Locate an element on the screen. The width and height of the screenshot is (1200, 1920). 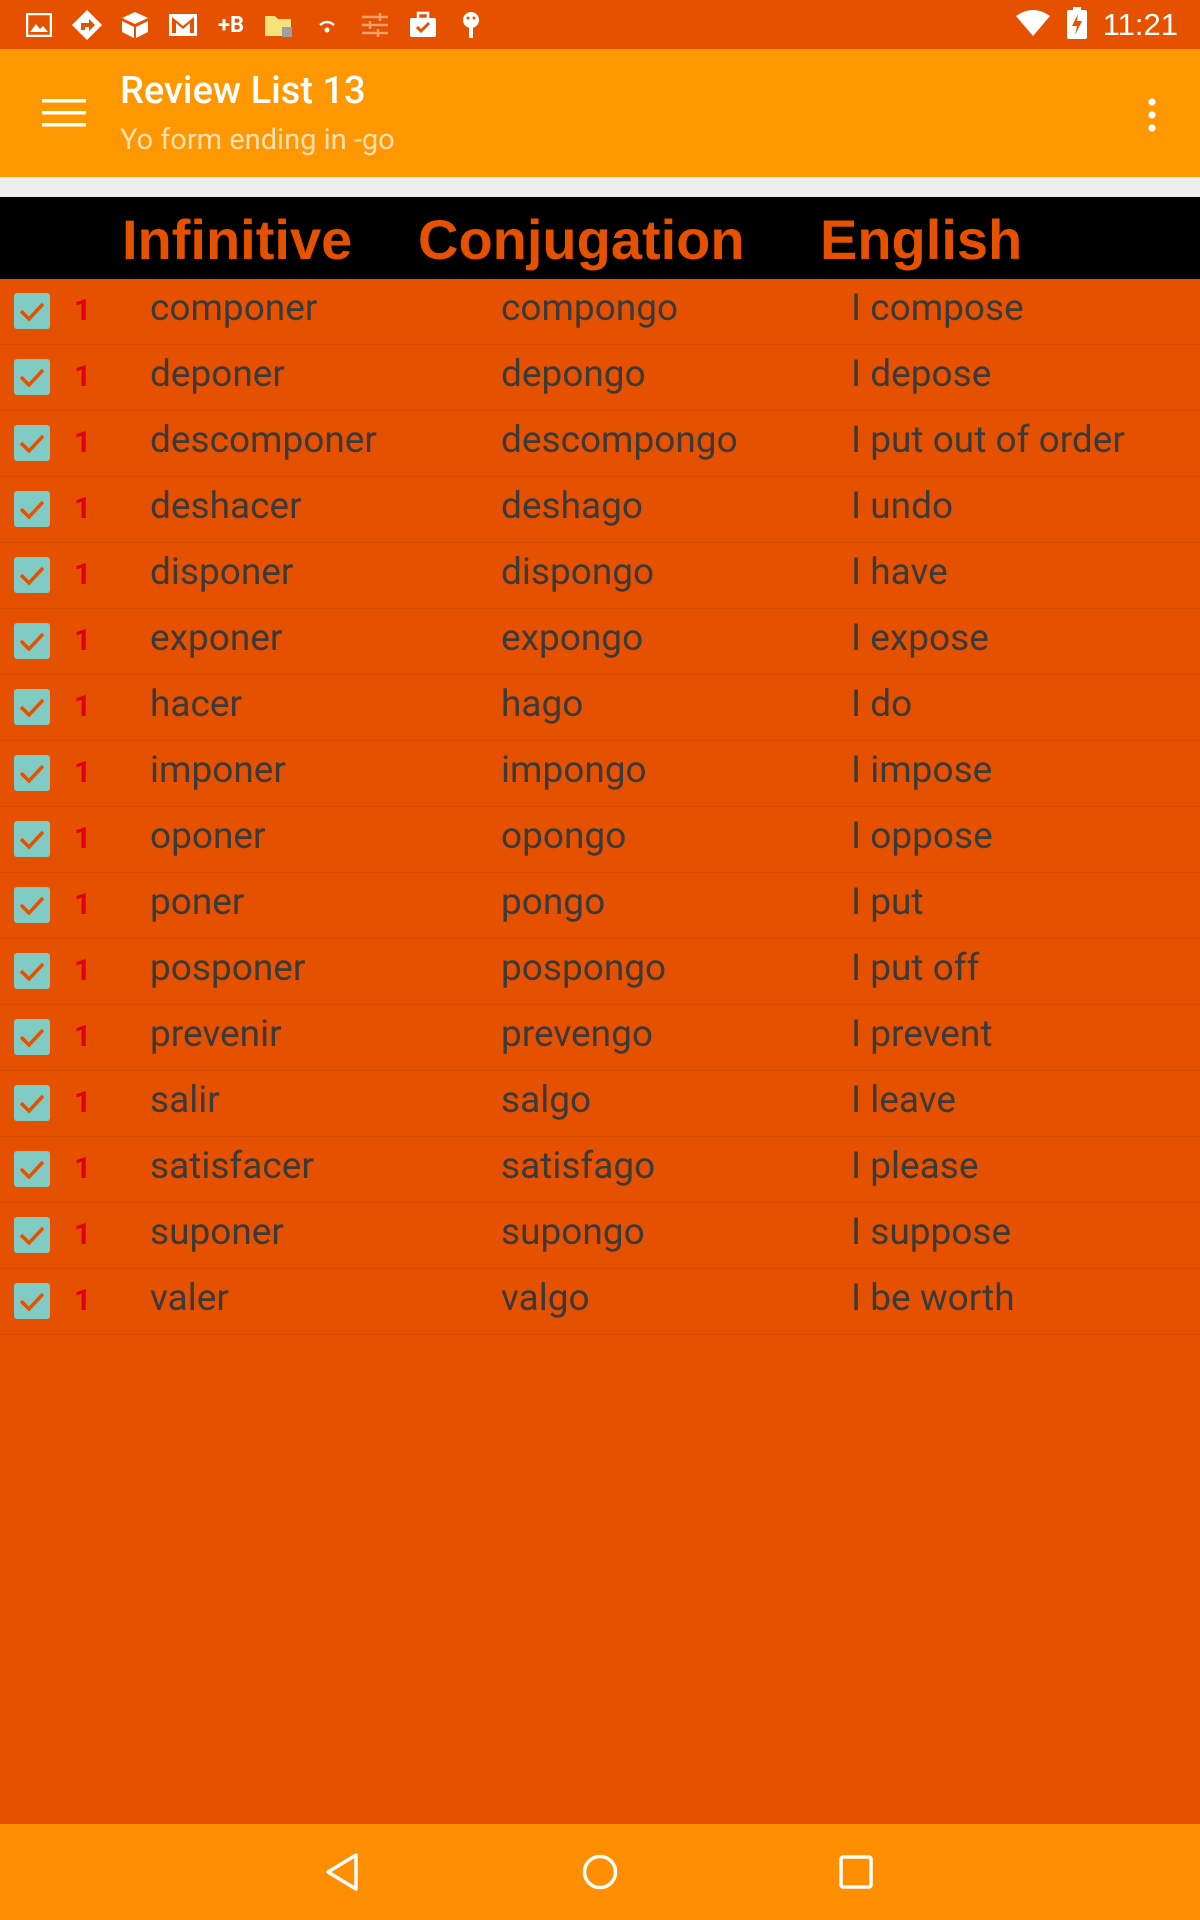
table-row: 1 prevenir prevengo I prevent is located at coordinates (600, 1038).